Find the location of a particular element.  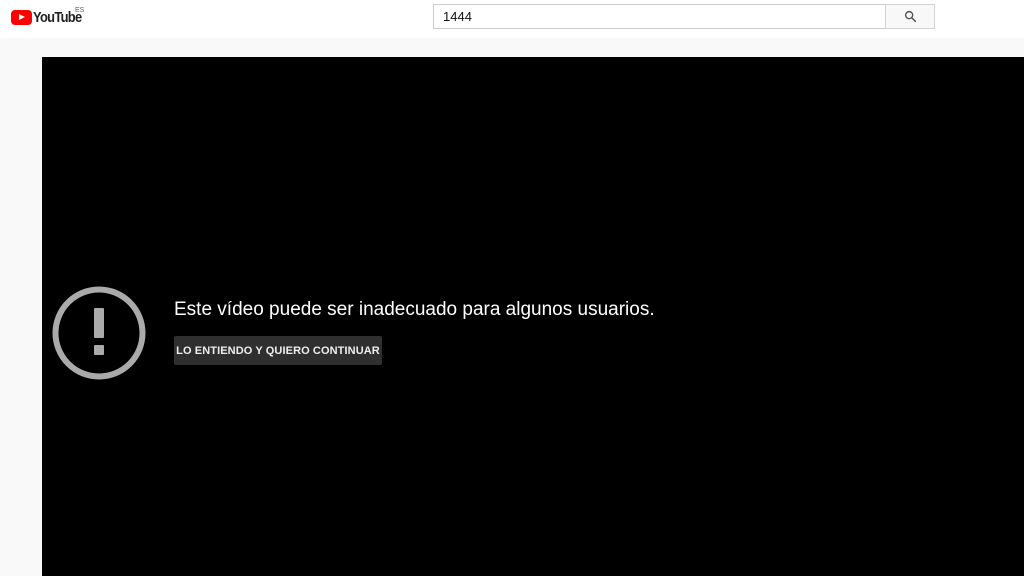

masthead: YouTube ES is located at coordinates (512, 19).